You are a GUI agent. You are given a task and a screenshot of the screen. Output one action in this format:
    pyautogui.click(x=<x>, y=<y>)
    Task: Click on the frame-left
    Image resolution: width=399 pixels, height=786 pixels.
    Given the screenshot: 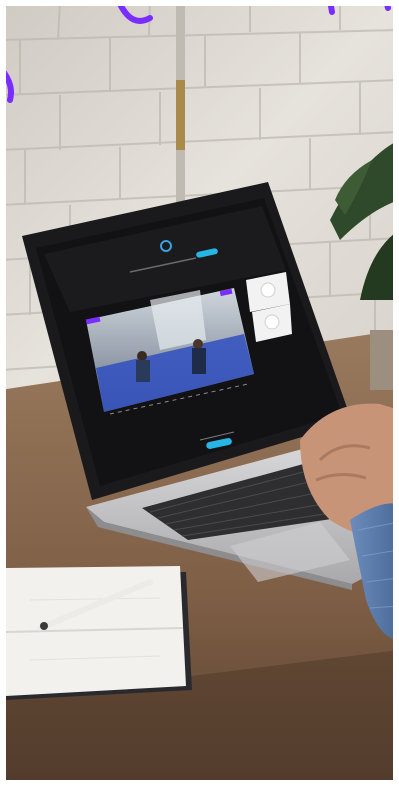 What is the action you would take?
    pyautogui.click(x=3, y=393)
    